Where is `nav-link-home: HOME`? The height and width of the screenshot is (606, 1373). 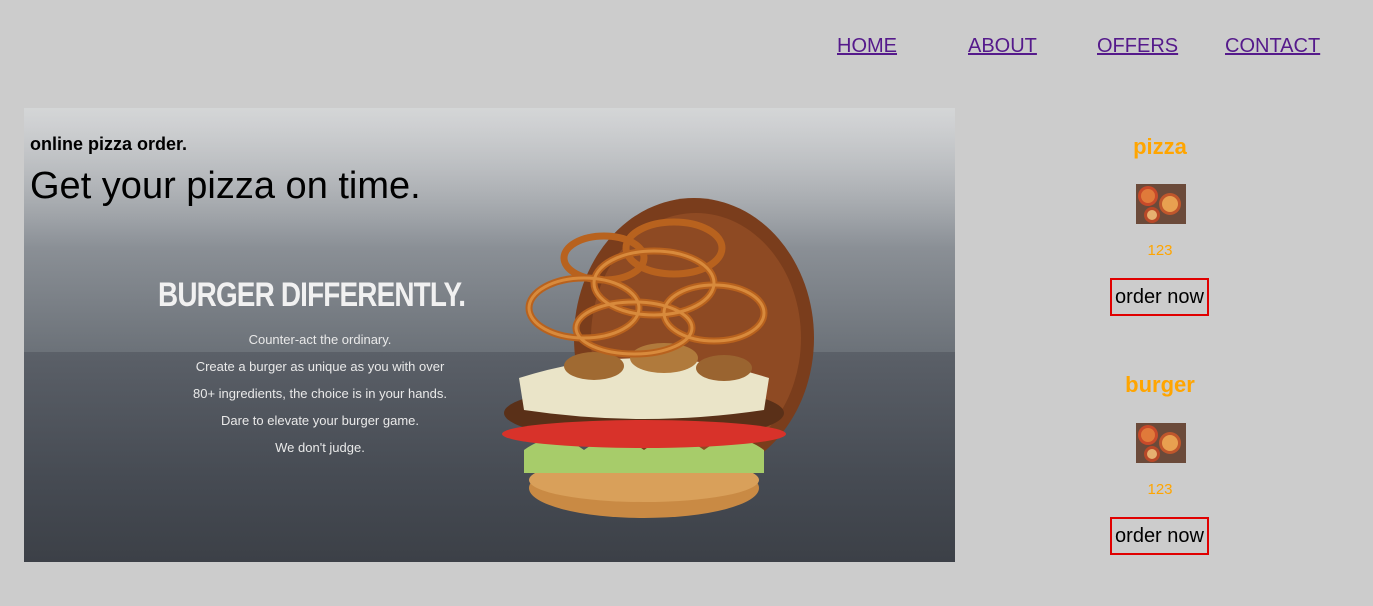 nav-link-home: HOME is located at coordinates (867, 46).